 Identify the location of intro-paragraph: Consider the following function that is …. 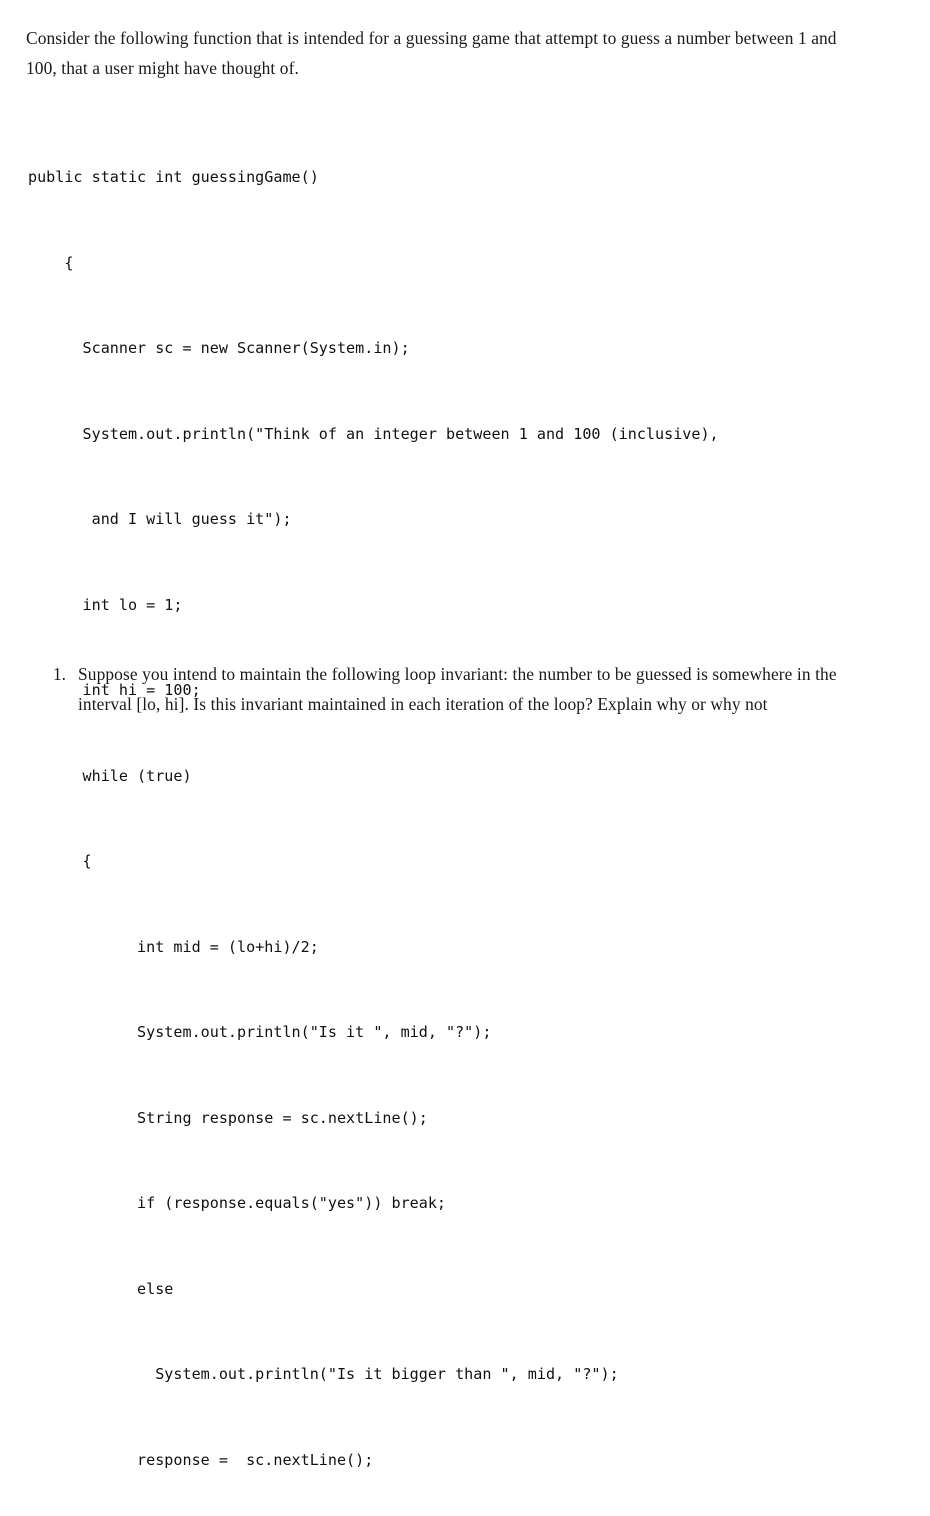
(431, 53).